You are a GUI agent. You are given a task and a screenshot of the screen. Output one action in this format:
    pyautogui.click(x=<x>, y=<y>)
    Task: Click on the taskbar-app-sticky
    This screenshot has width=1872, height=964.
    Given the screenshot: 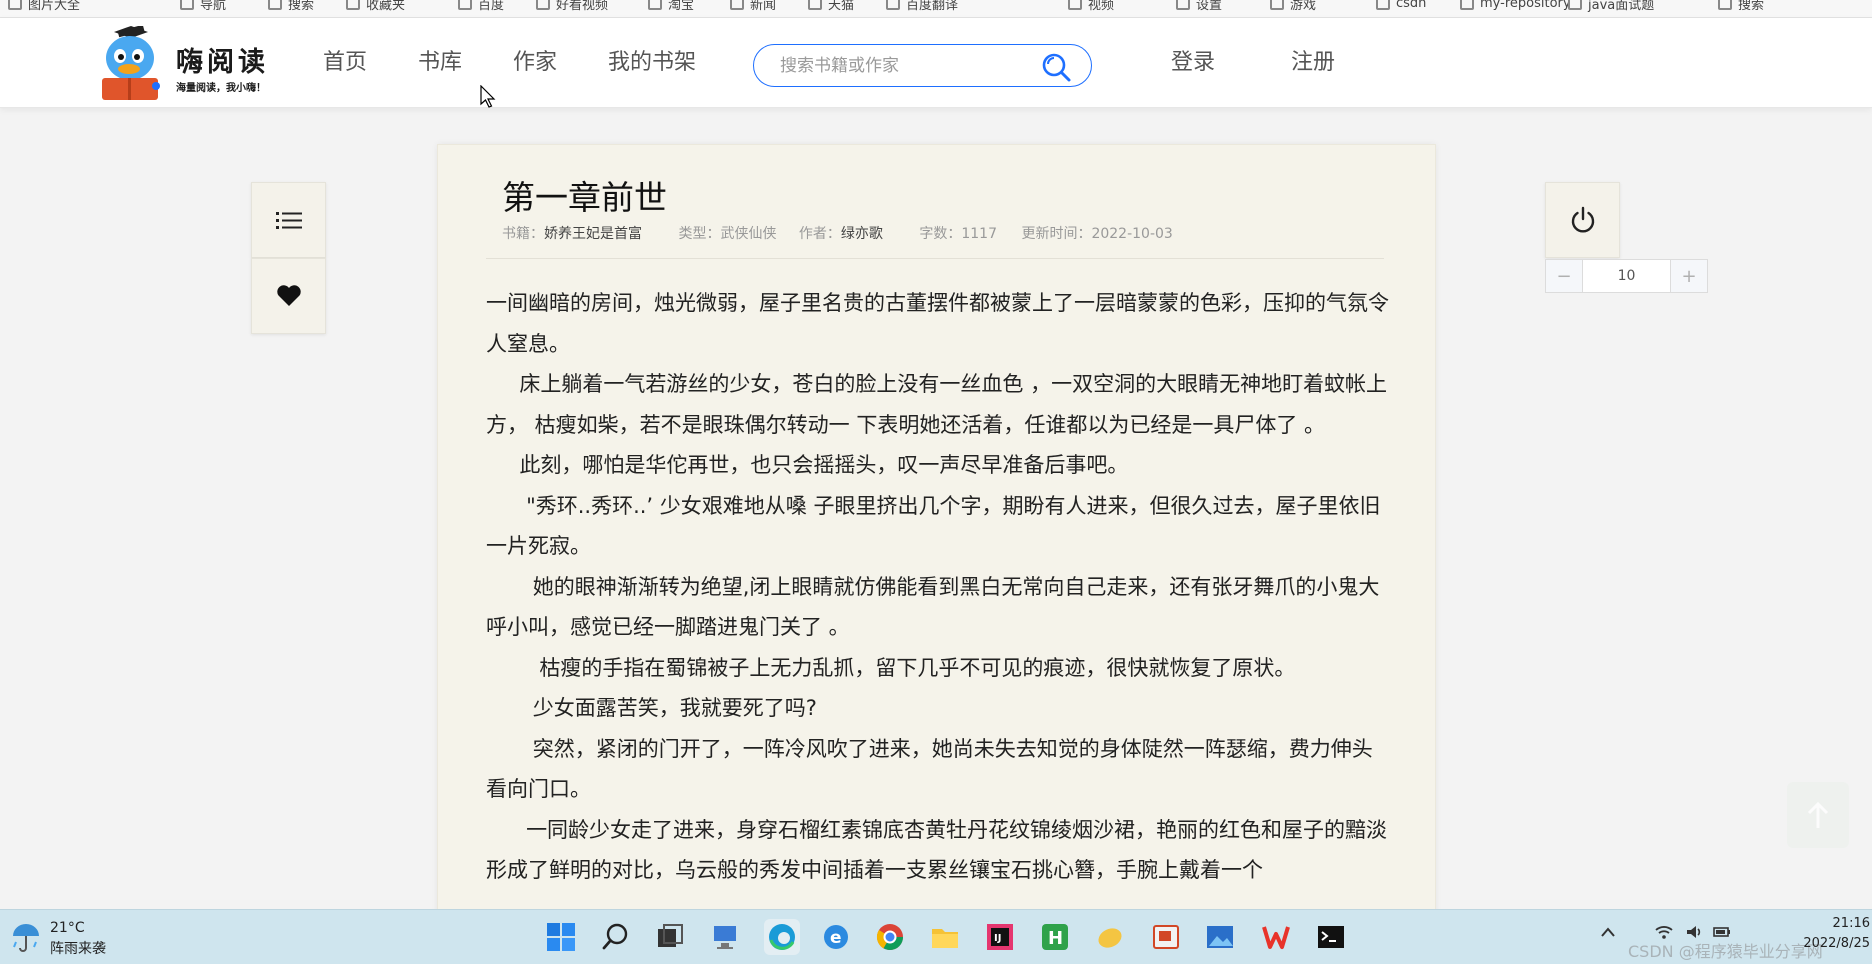 What is the action you would take?
    pyautogui.click(x=1110, y=937)
    